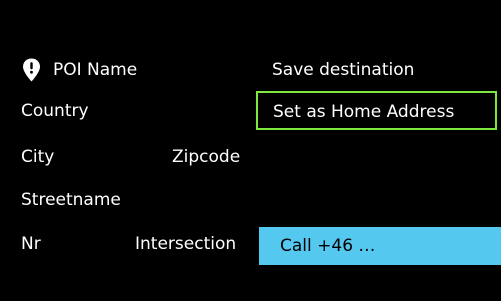 This screenshot has width=501, height=301. I want to click on country-label: Country, so click(55, 111).